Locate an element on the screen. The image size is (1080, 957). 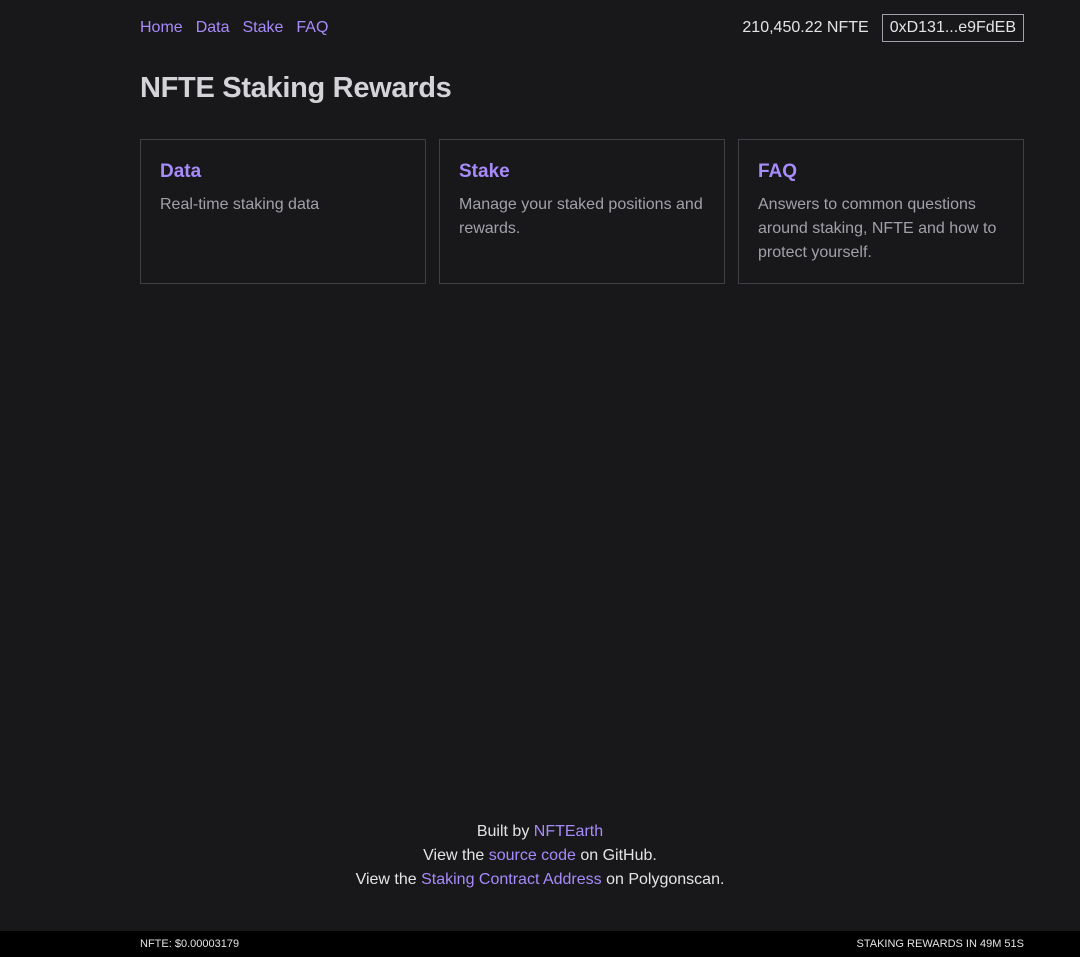
nav-link-home: Home is located at coordinates (161, 28).